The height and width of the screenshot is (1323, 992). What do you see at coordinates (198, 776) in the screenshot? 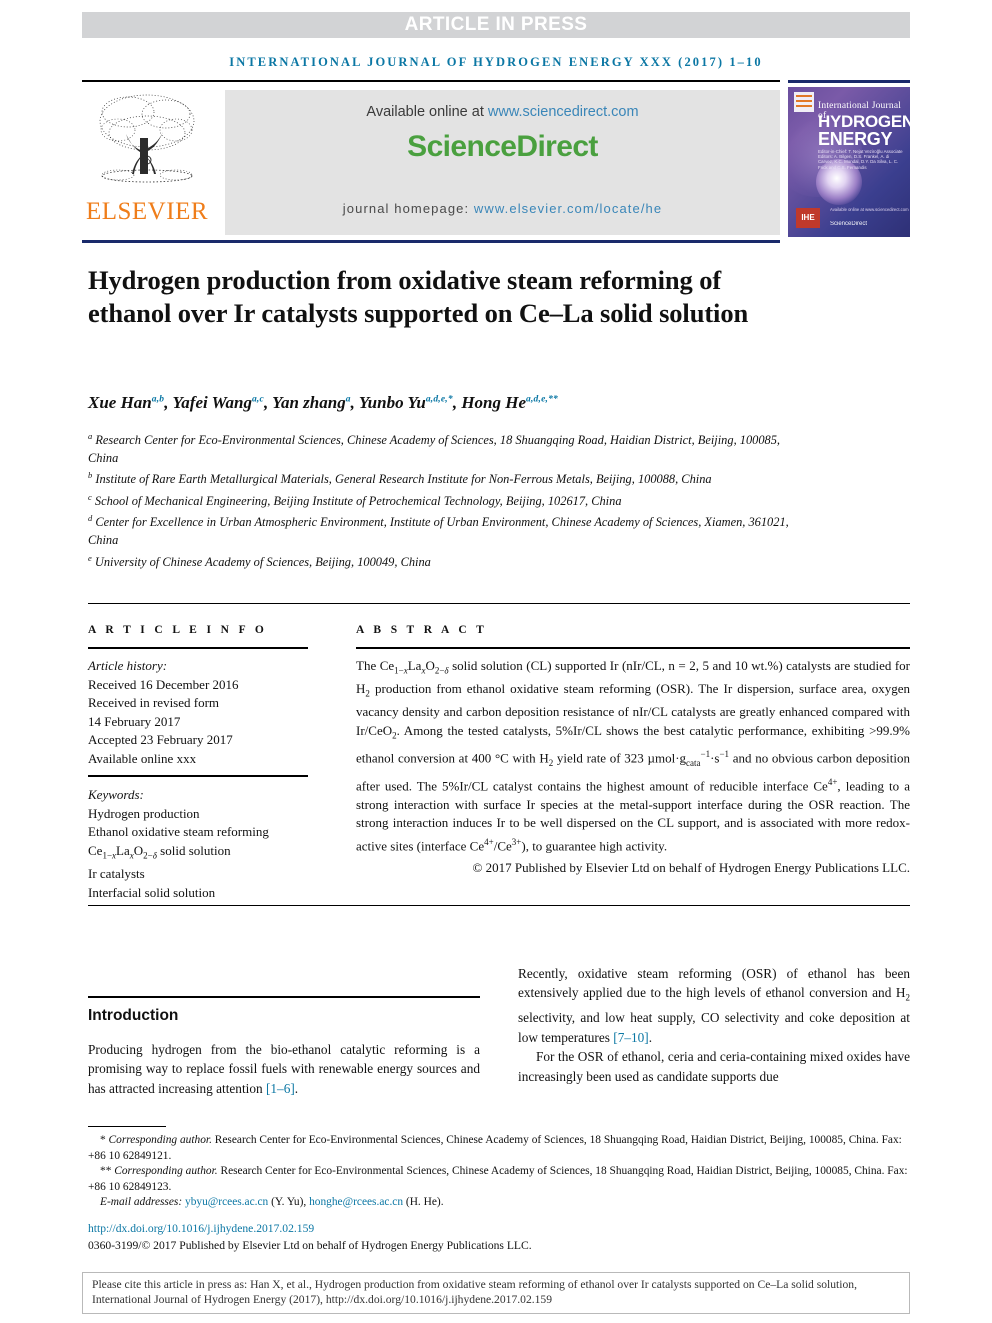
I see `keywords-divider-rule` at bounding box center [198, 776].